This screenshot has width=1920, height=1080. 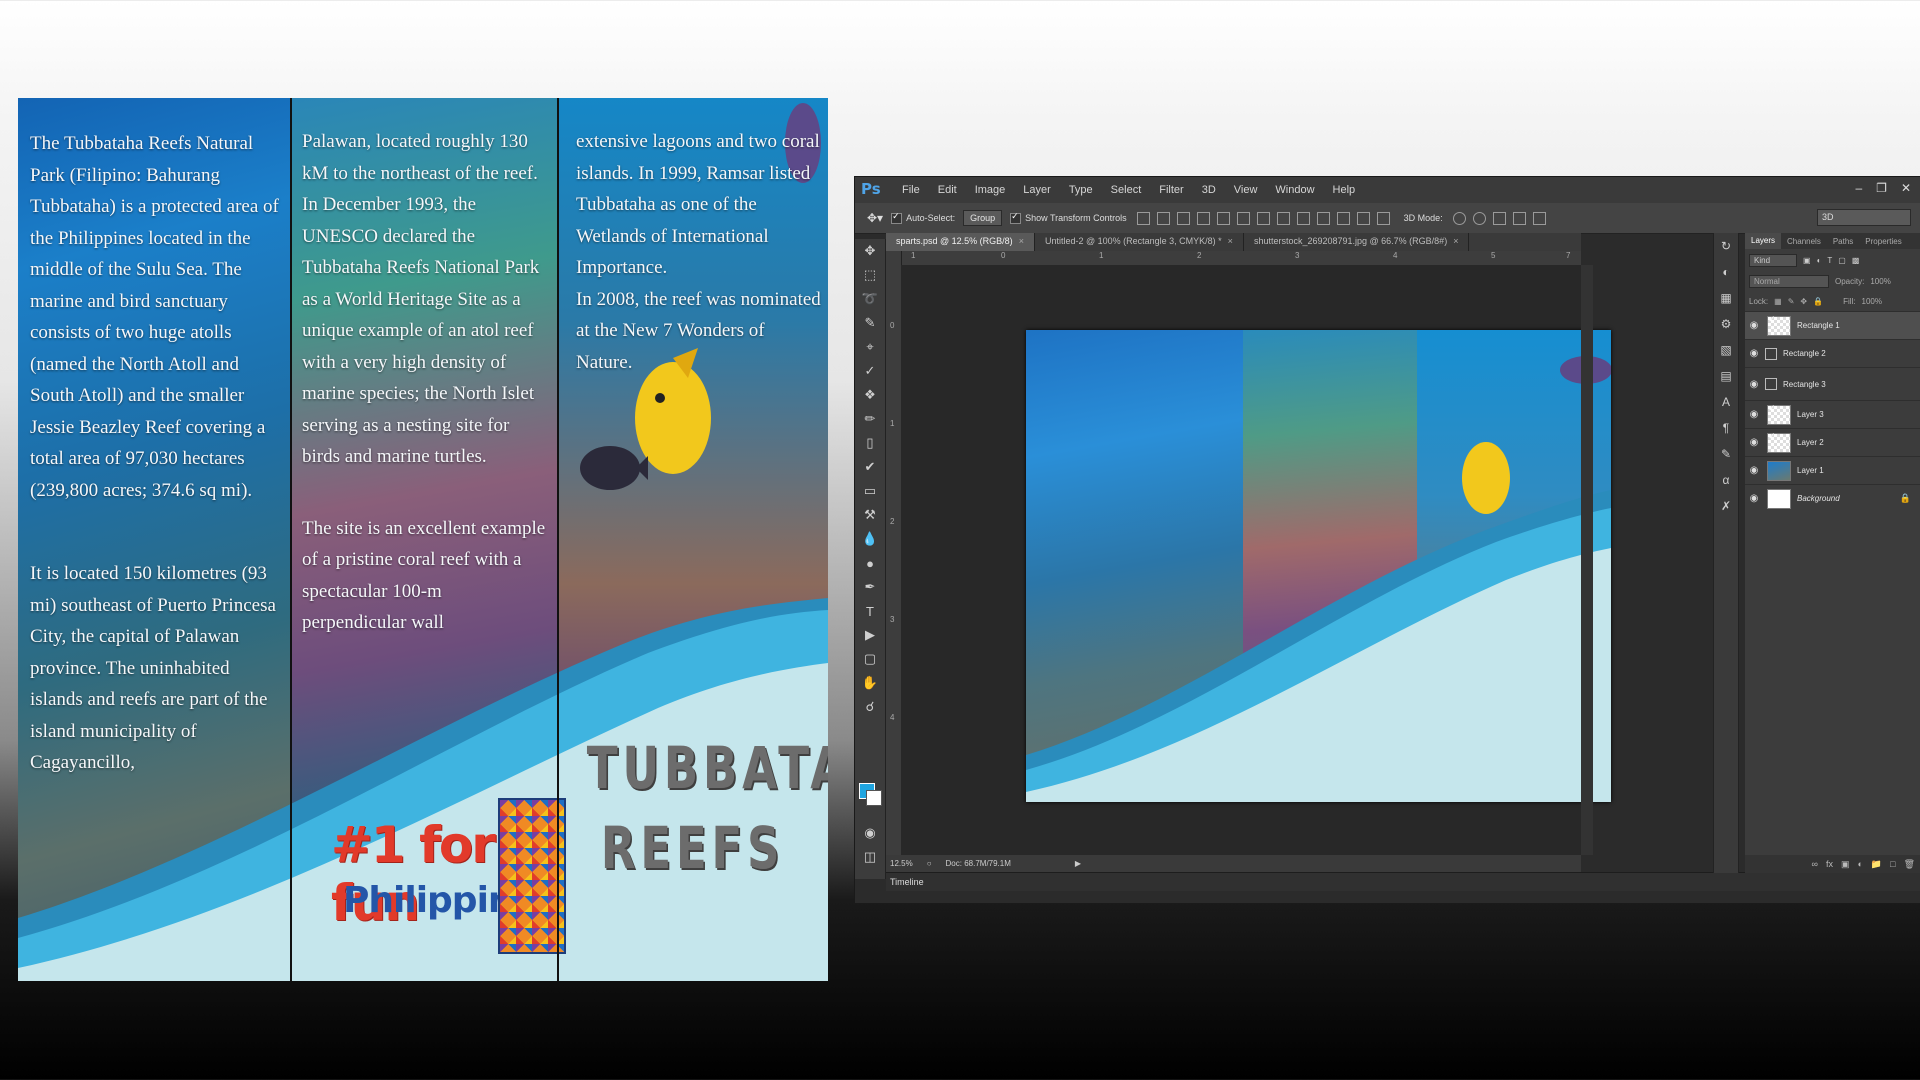 What do you see at coordinates (1818, 301) in the screenshot?
I see `lock-all-icon: 🔒` at bounding box center [1818, 301].